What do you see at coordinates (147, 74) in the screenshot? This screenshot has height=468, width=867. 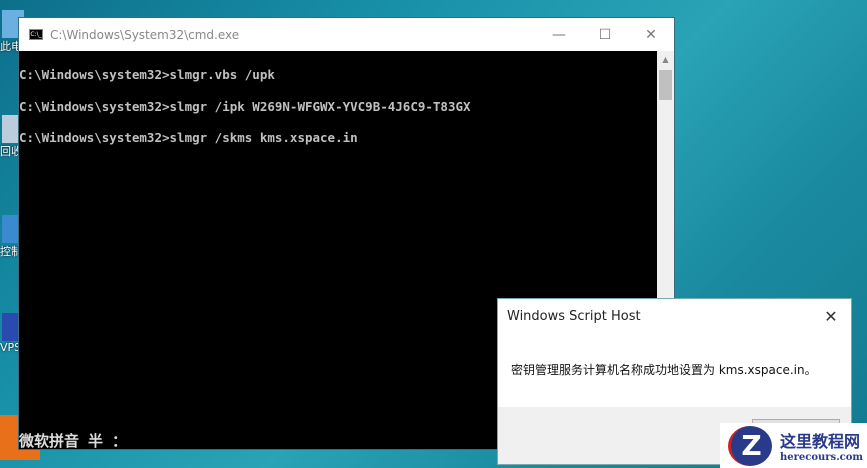 I see `console-line: C:\Windows\system32>slmgr.vbs /upk` at bounding box center [147, 74].